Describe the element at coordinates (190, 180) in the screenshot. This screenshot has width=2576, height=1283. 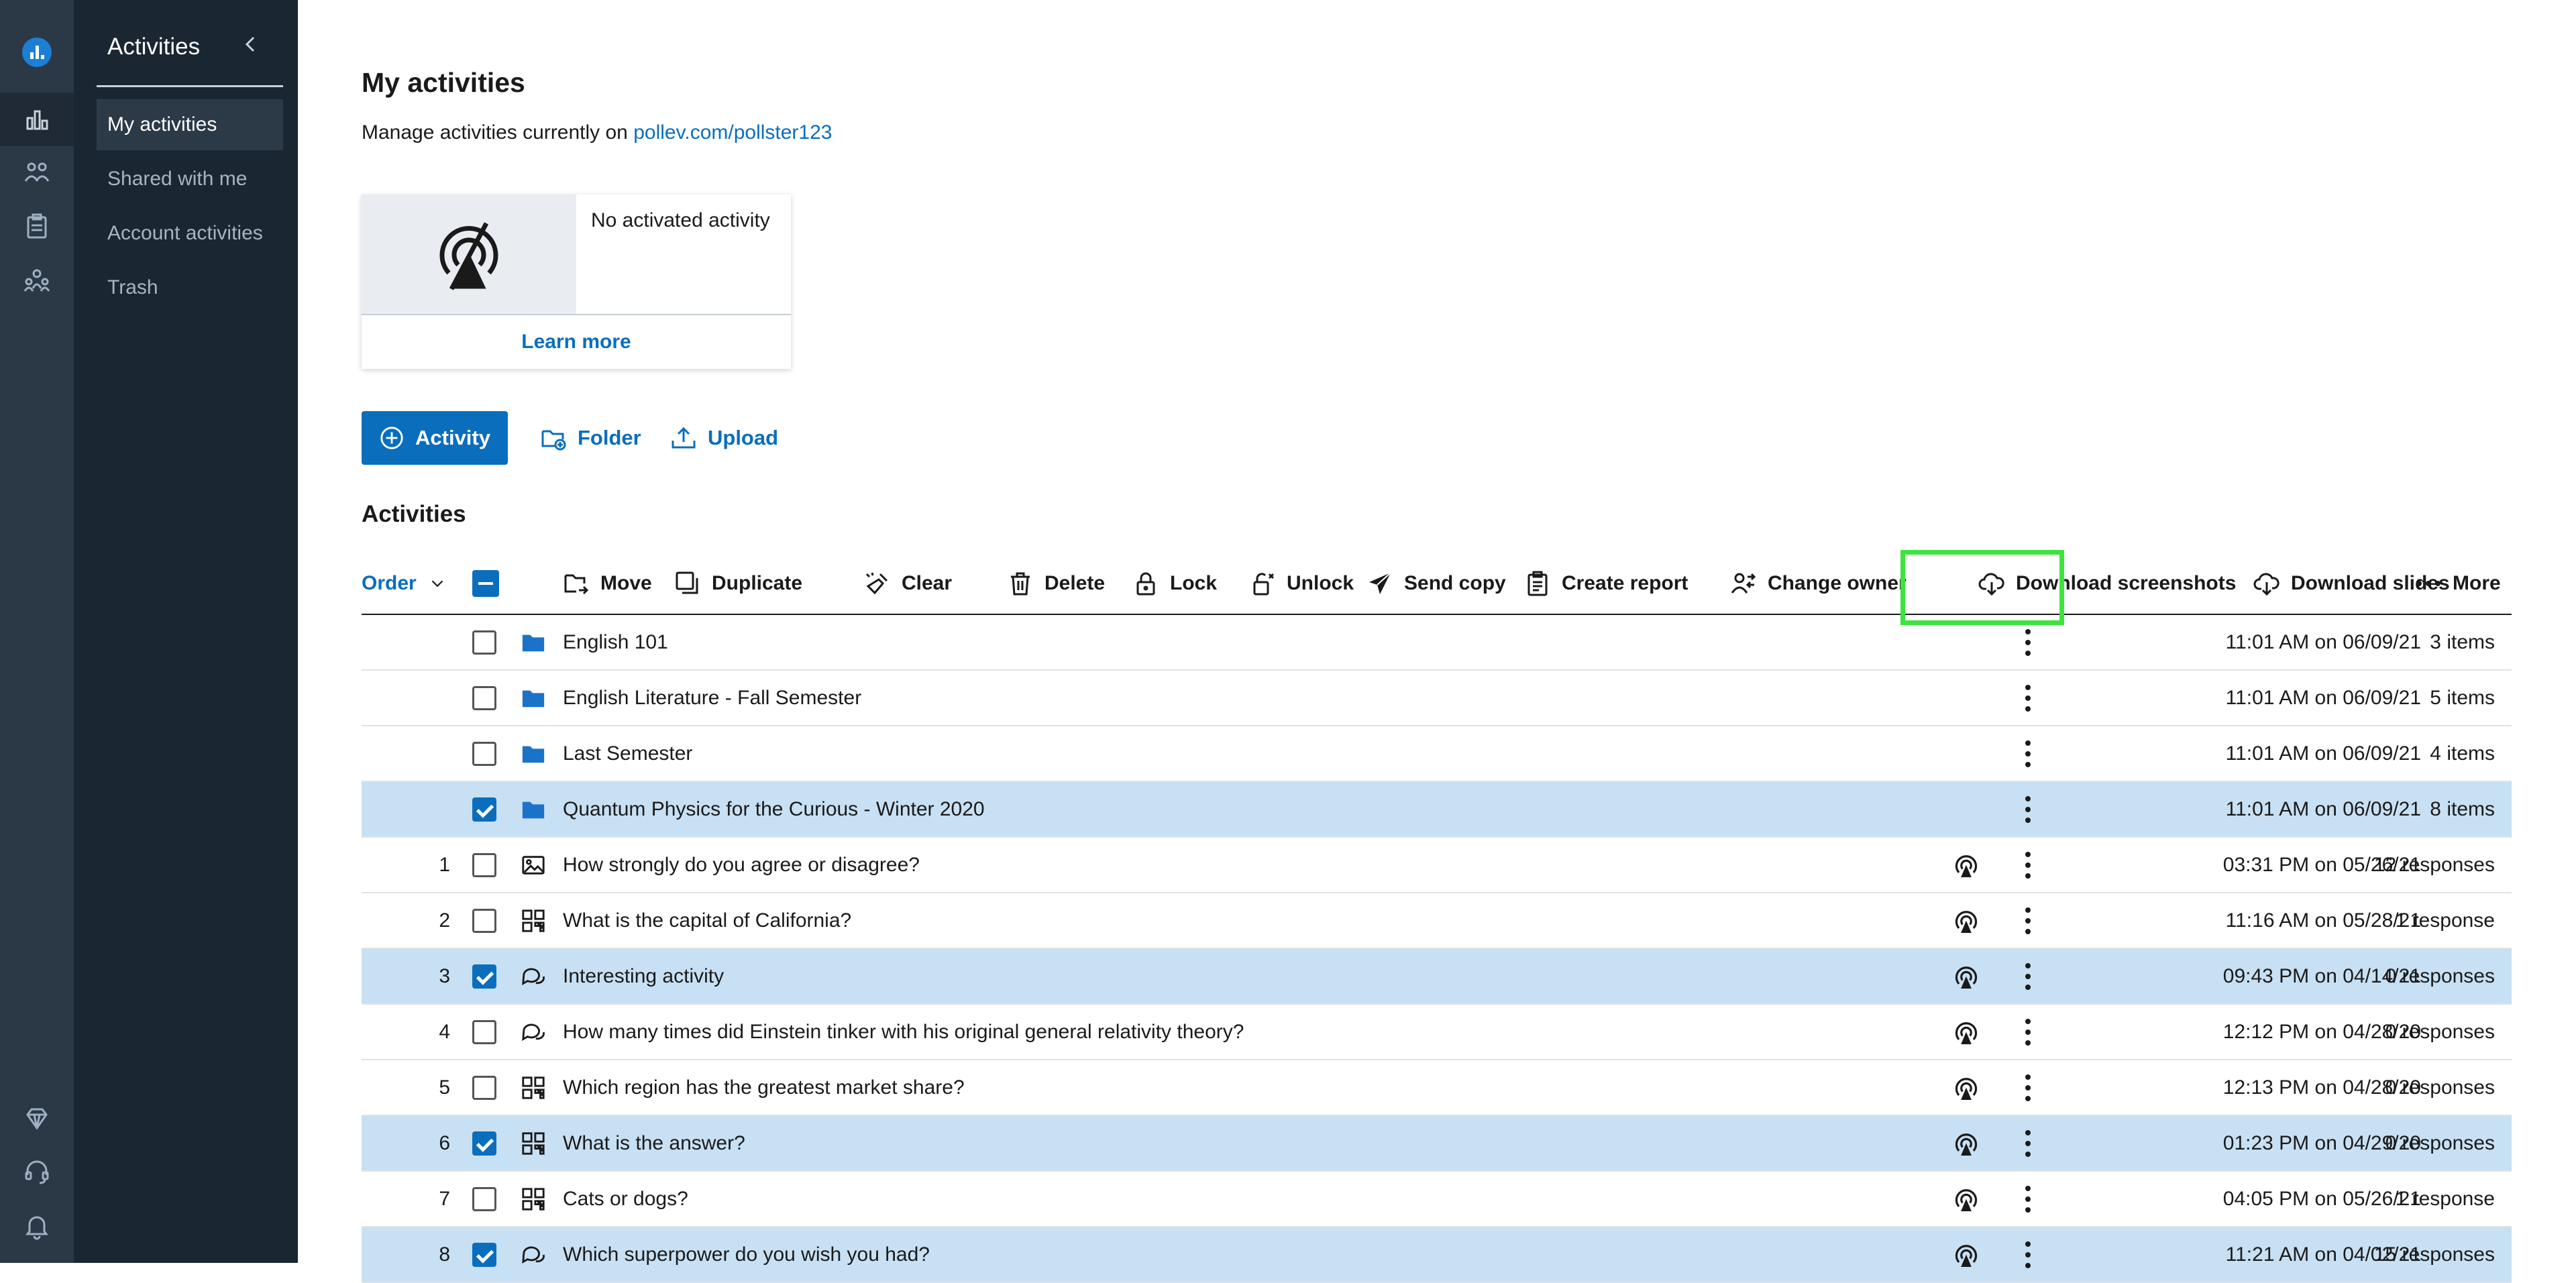
I see `sidebar-item-shared-with-me: Shared with me` at that location.